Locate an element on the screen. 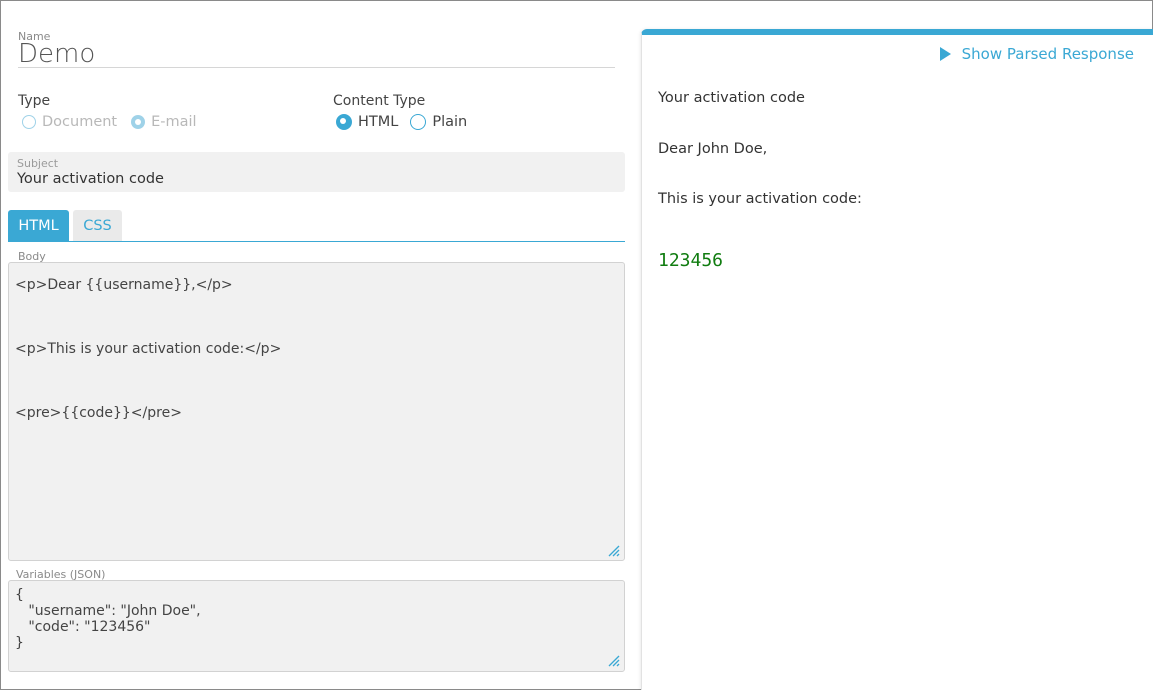 The width and height of the screenshot is (1153, 690). subject-label: Subject is located at coordinates (38, 163).